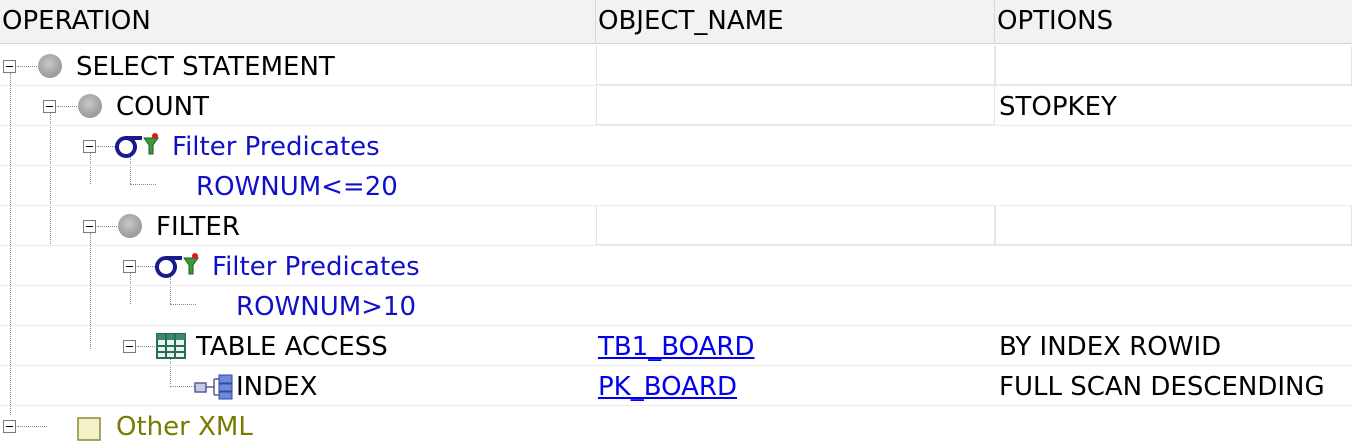 This screenshot has height=448, width=1352. I want to click on table-row: TABLE ACCESS TB1_BOARD BY INDEX ROWID, so click(676, 346).